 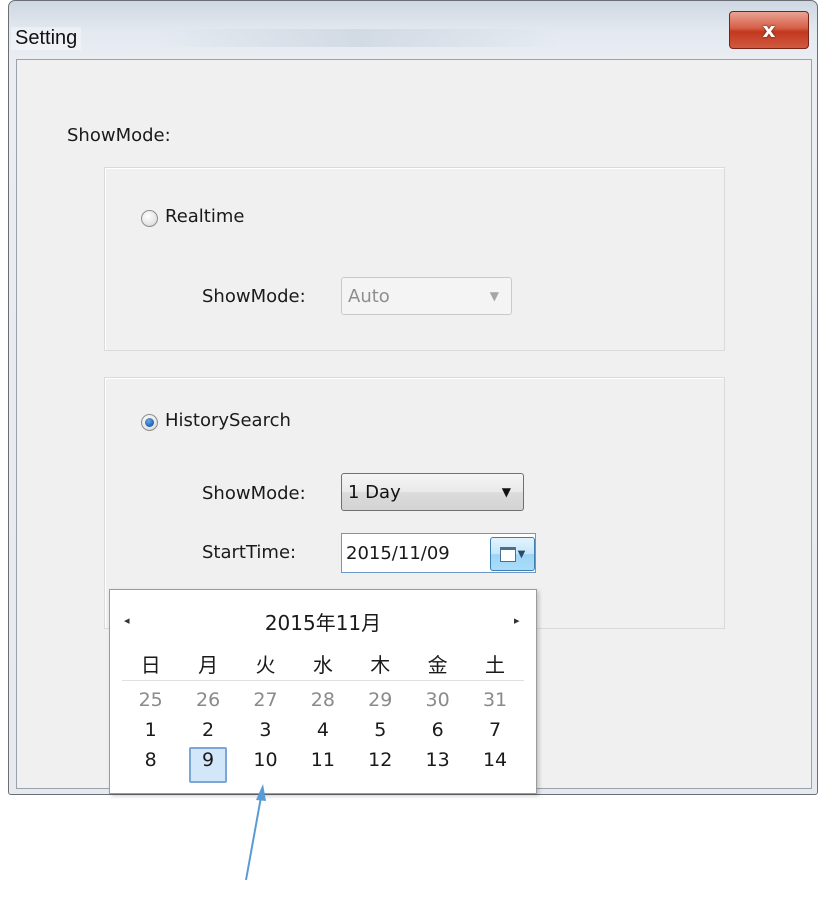 I want to click on annotation-arrow, so click(x=255, y=832).